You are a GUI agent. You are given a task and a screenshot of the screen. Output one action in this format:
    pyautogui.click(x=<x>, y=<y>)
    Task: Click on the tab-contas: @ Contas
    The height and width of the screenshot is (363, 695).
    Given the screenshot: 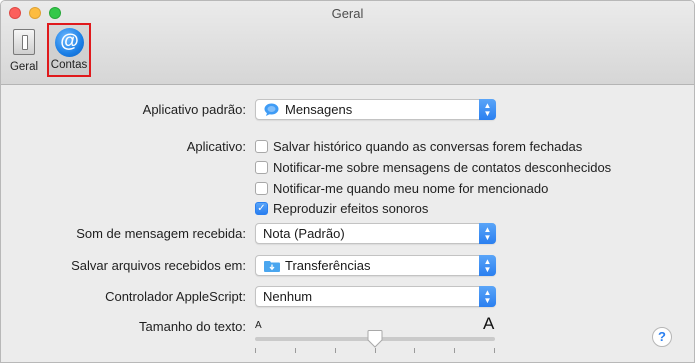 What is the action you would take?
    pyautogui.click(x=69, y=50)
    